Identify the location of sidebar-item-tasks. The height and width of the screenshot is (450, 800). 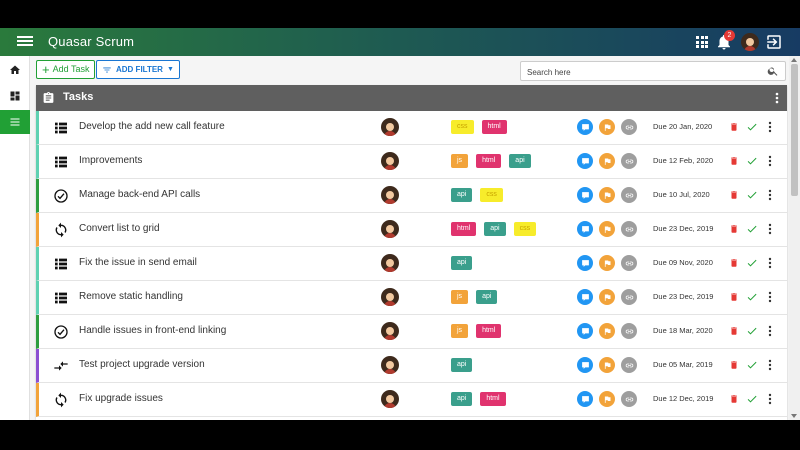
(15, 122).